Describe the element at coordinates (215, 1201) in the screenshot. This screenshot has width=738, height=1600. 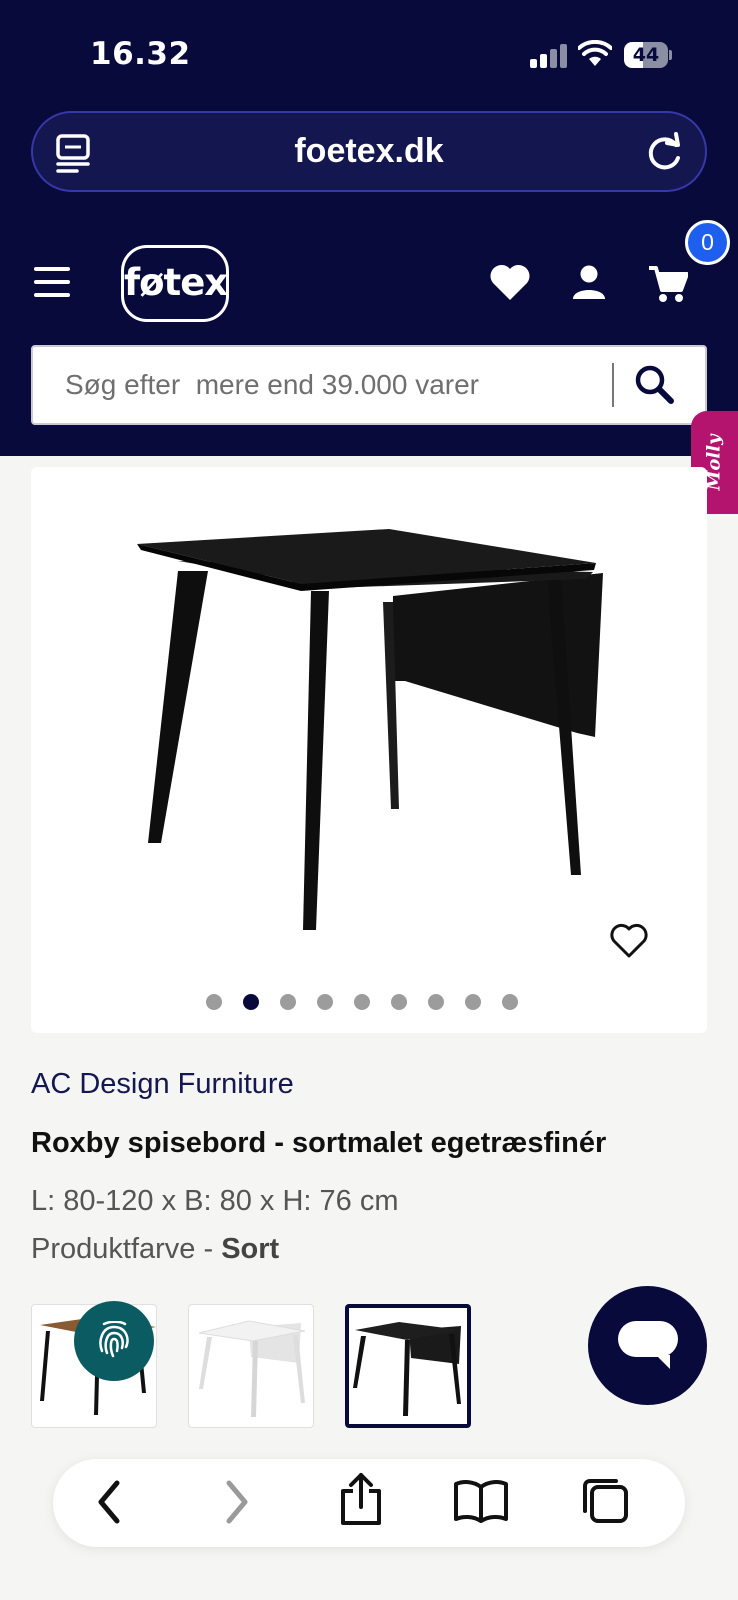
I see `product-dimensions: L: 80-120 x B: 80 x H: 76 cm` at that location.